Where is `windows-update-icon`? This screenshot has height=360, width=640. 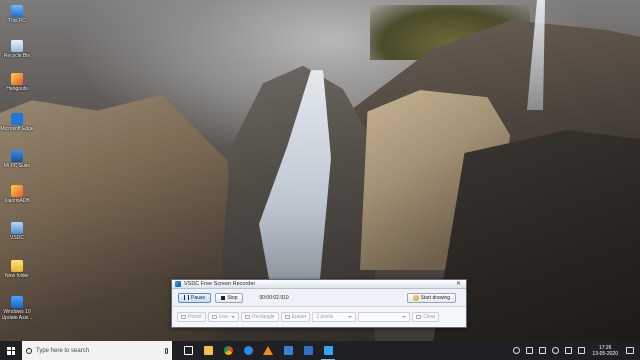
windows-update-icon is located at coordinates (17, 302).